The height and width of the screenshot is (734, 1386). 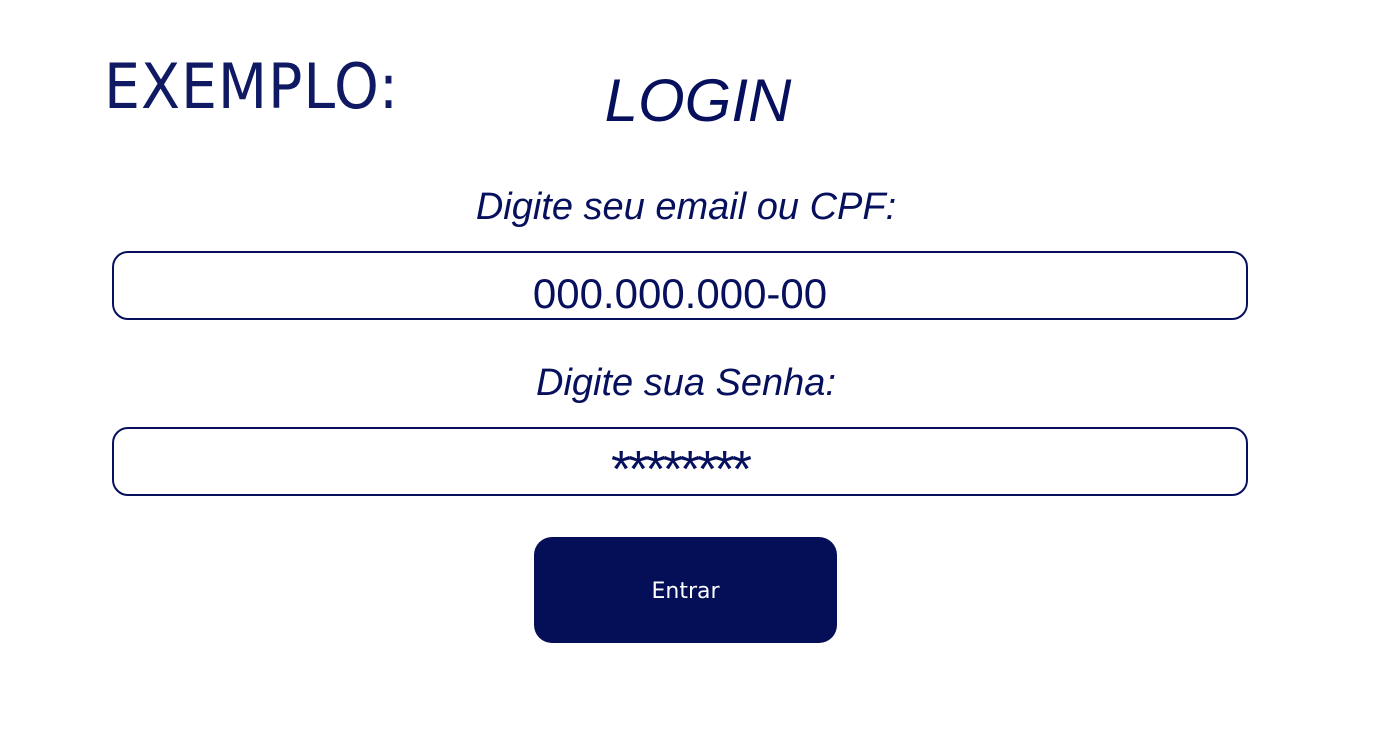 I want to click on submit-button-label: Entrar, so click(x=685, y=591).